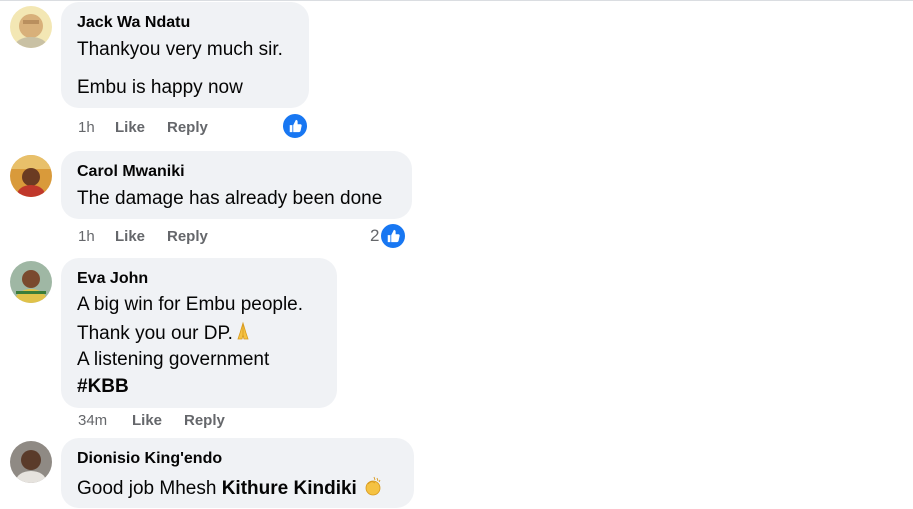 The height and width of the screenshot is (509, 913). Describe the element at coordinates (155, 334) in the screenshot. I see `comment-text: Thank you our DP.` at that location.